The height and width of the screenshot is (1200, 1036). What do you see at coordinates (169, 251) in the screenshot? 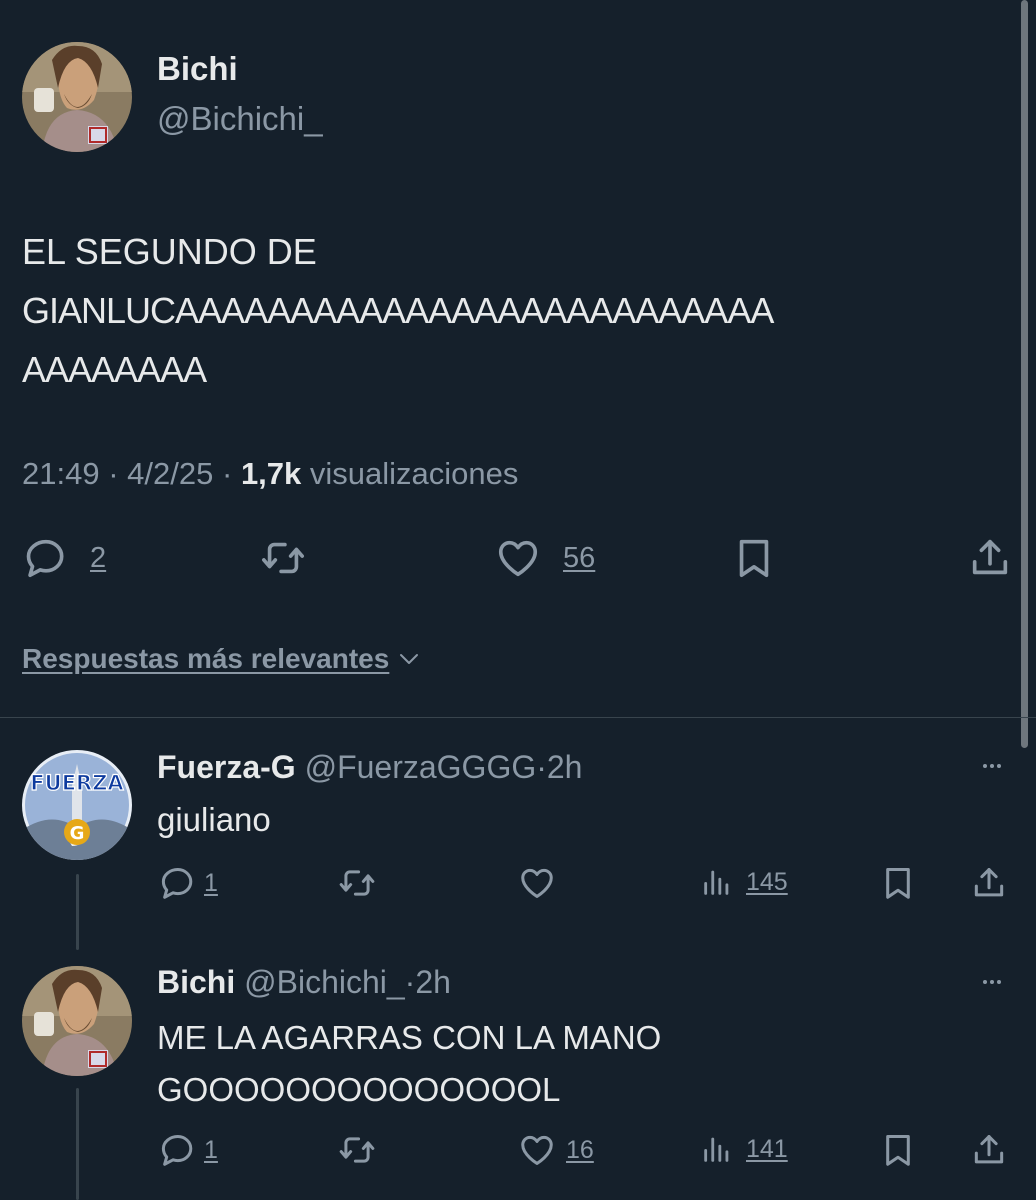
I see `tweet-text-line: EL SEGUNDO DE` at bounding box center [169, 251].